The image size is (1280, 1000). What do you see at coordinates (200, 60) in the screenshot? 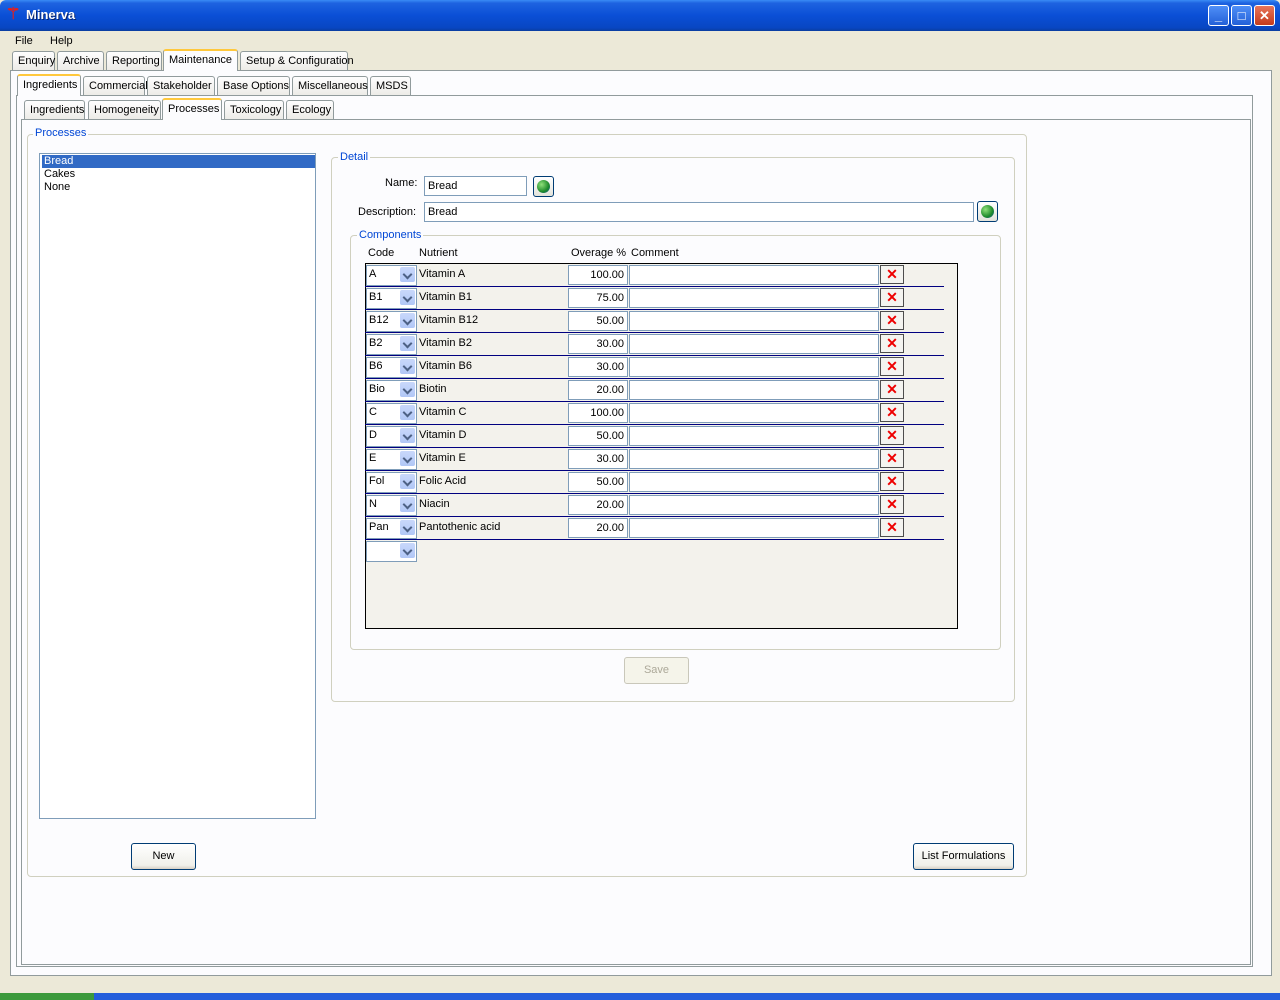
I see `tab-maintenance: Maintenance` at bounding box center [200, 60].